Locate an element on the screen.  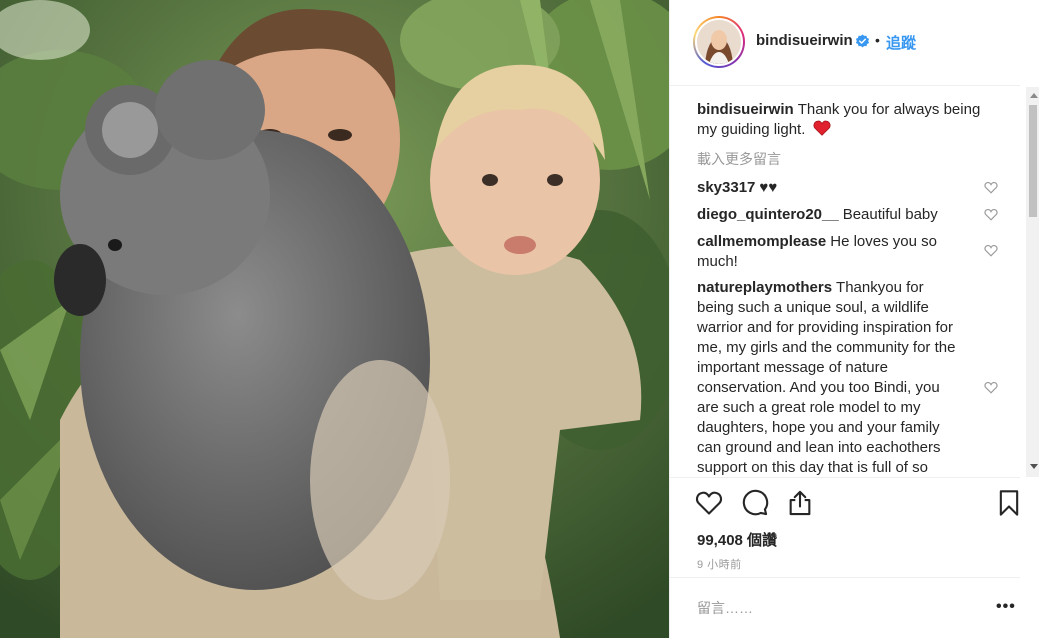
share-upload-icon is located at coordinates (800, 503).